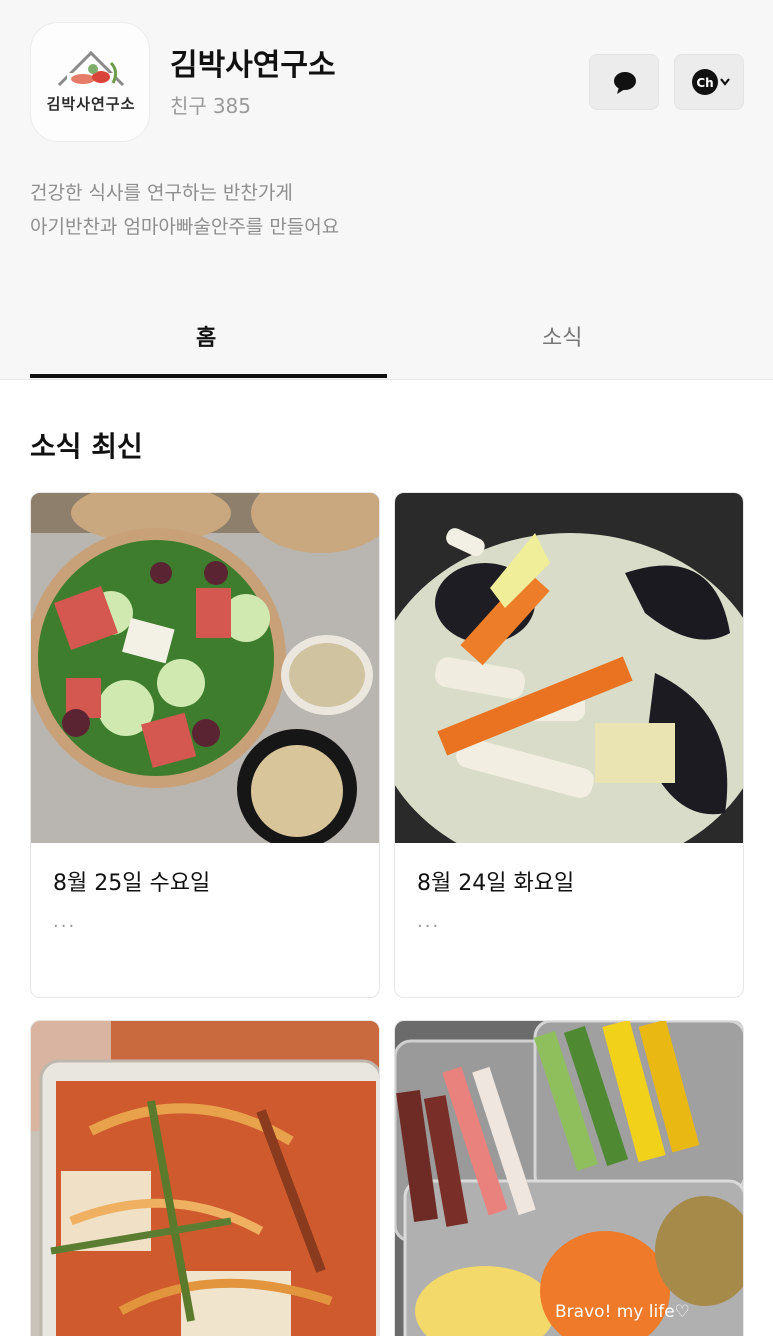 Image resolution: width=773 pixels, height=1336 pixels. I want to click on tab-home: 홈, so click(206, 336).